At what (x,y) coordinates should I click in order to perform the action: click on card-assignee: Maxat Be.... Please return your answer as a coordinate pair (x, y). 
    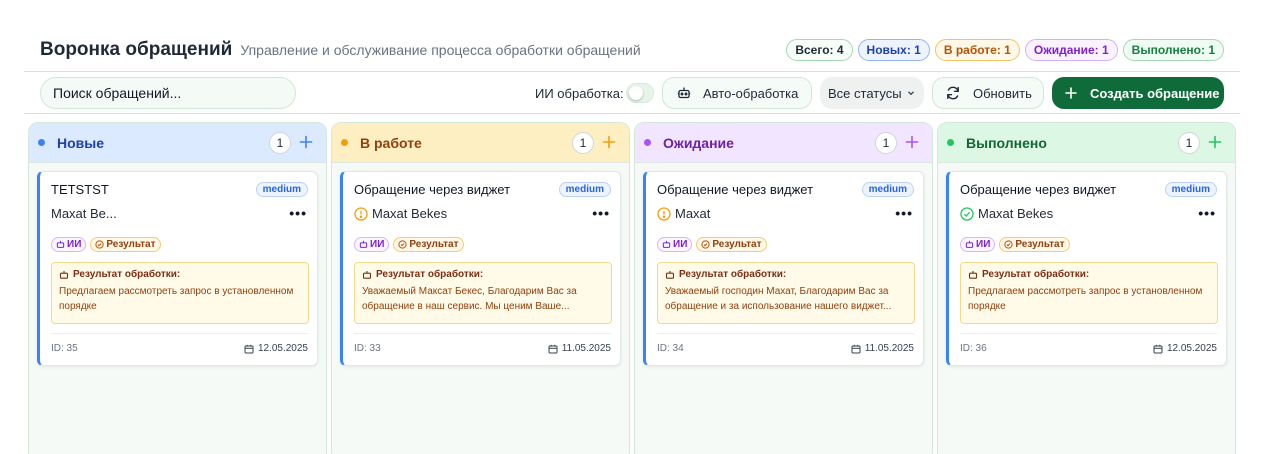
    Looking at the image, I should click on (84, 213).